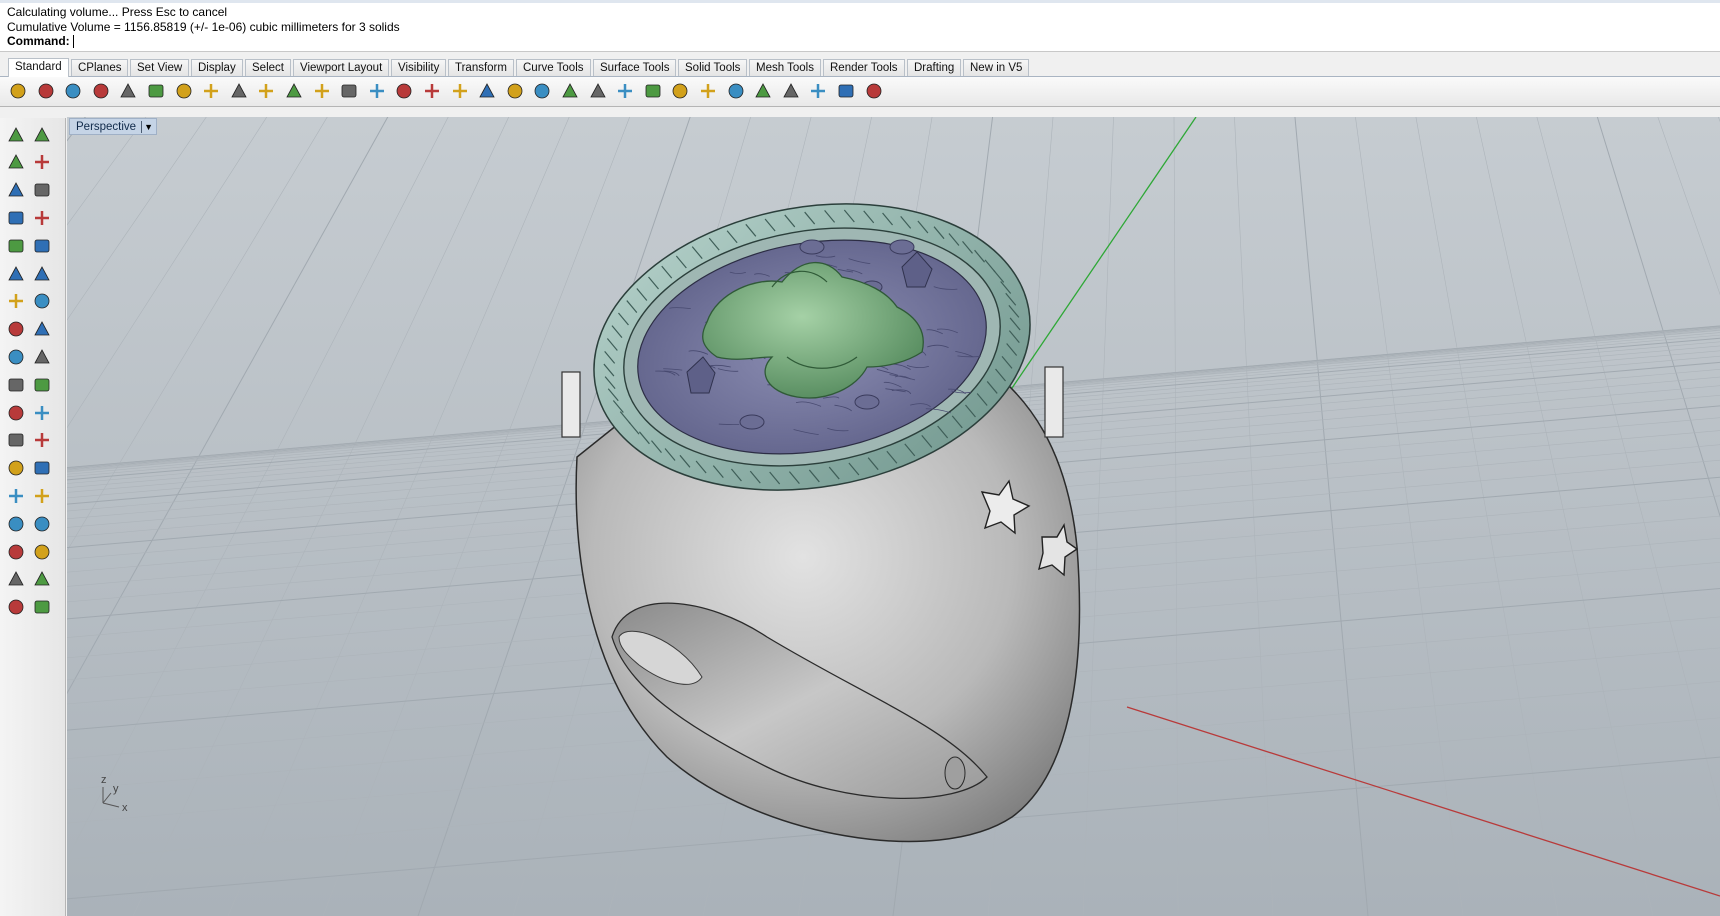 Image resolution: width=1720 pixels, height=916 pixels. I want to click on render-mode-button, so click(653, 92).